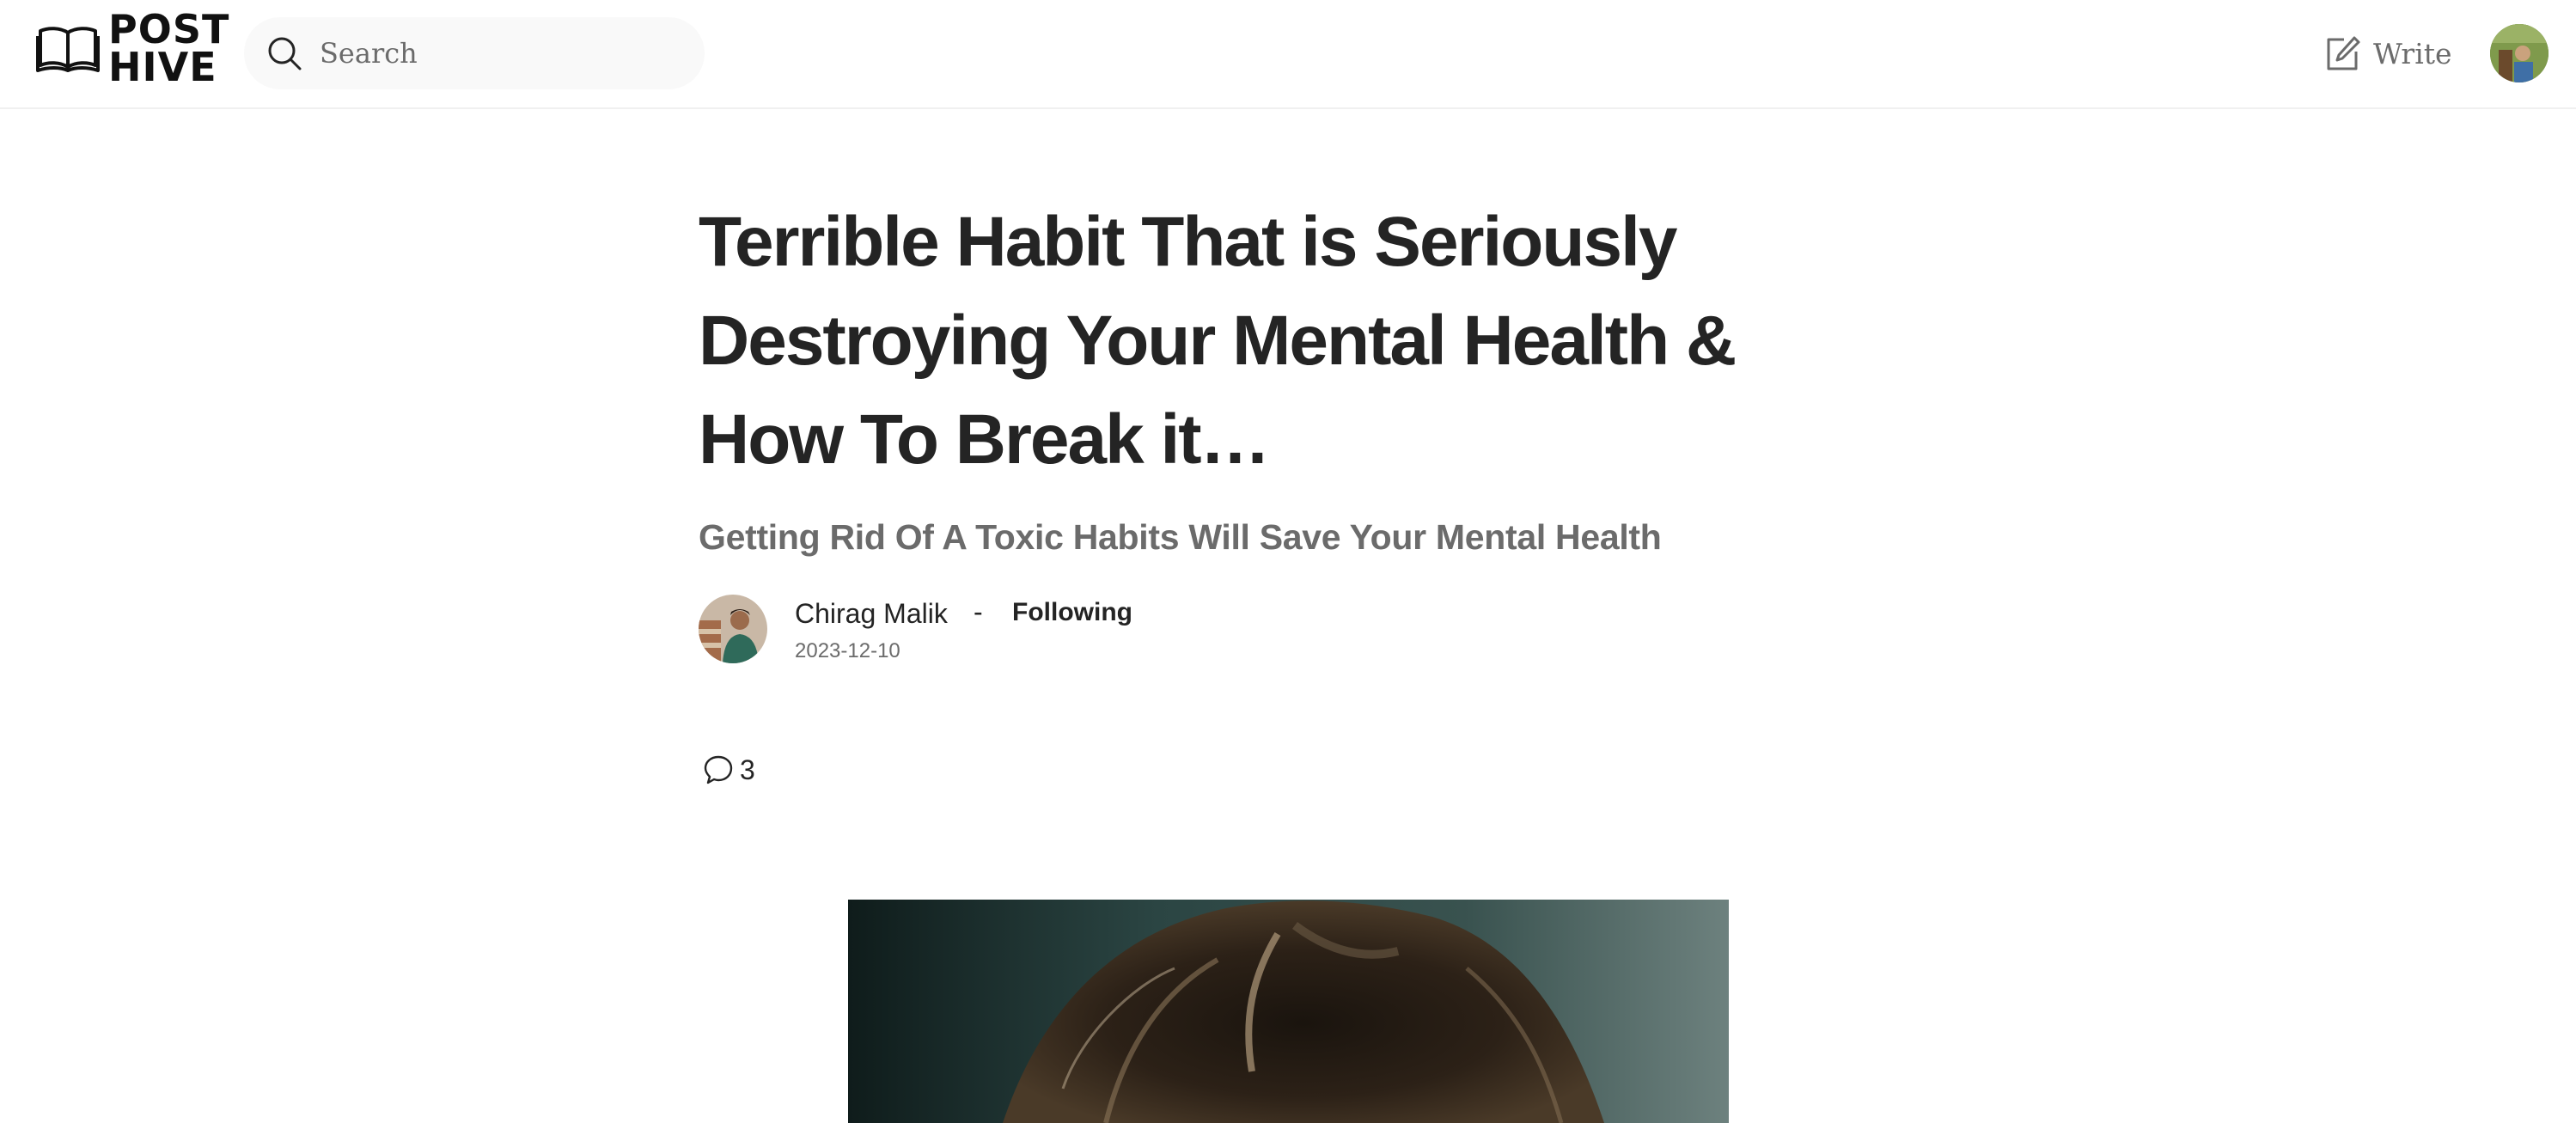  What do you see at coordinates (847, 651) in the screenshot?
I see `publish-date: 2023-12-10` at bounding box center [847, 651].